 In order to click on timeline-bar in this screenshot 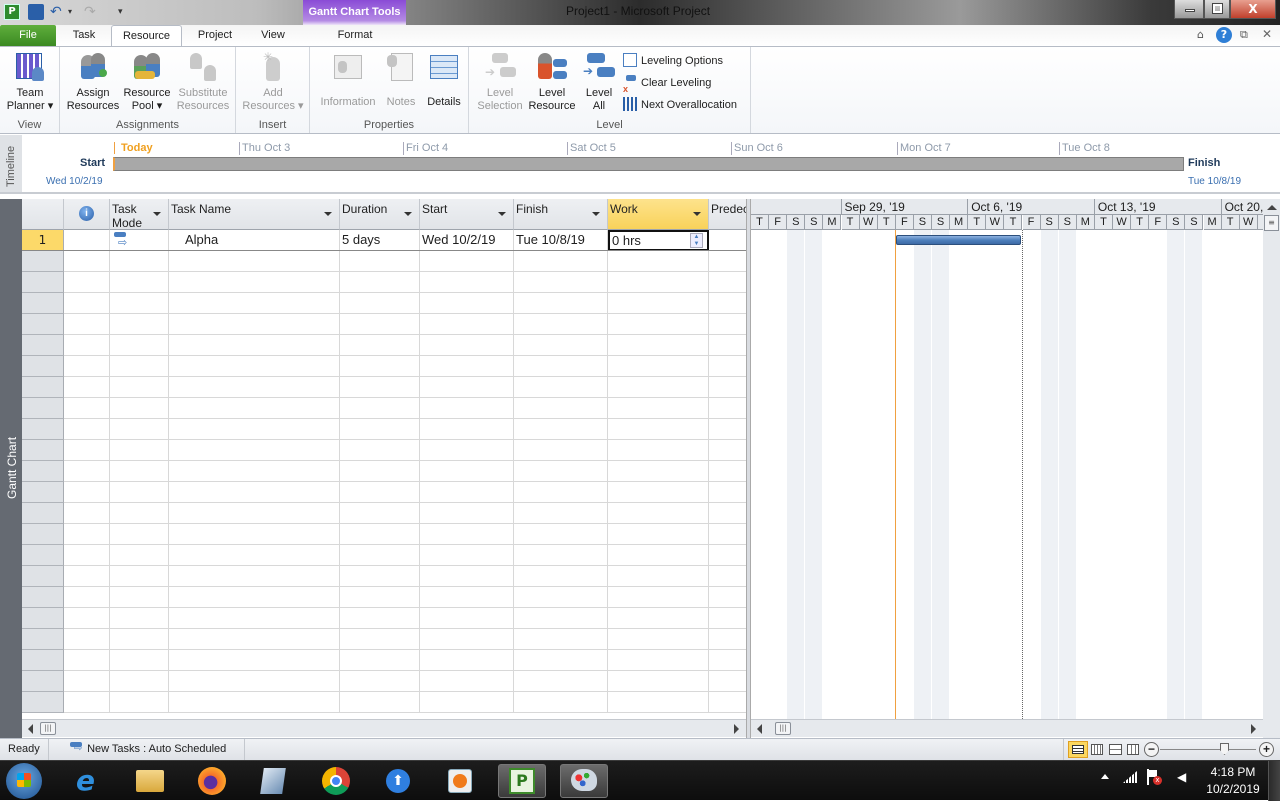, I will do `click(648, 164)`.